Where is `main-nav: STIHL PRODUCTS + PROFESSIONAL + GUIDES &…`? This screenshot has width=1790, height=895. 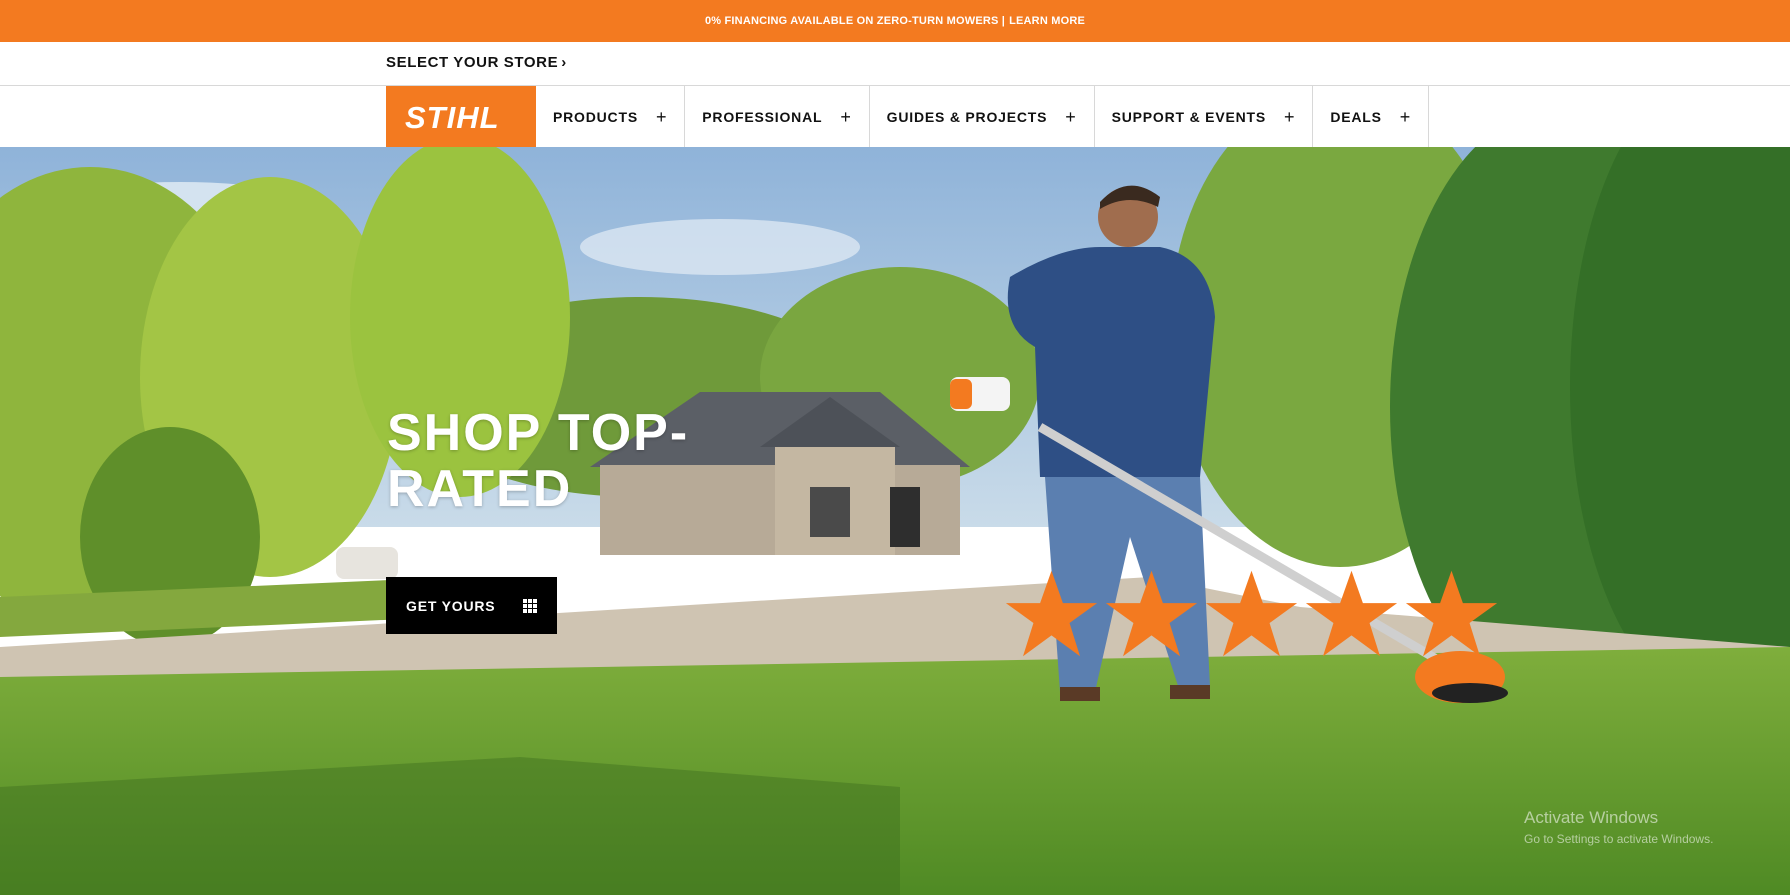
main-nav: STIHL PRODUCTS + PROFESSIONAL + GUIDES &… is located at coordinates (895, 117).